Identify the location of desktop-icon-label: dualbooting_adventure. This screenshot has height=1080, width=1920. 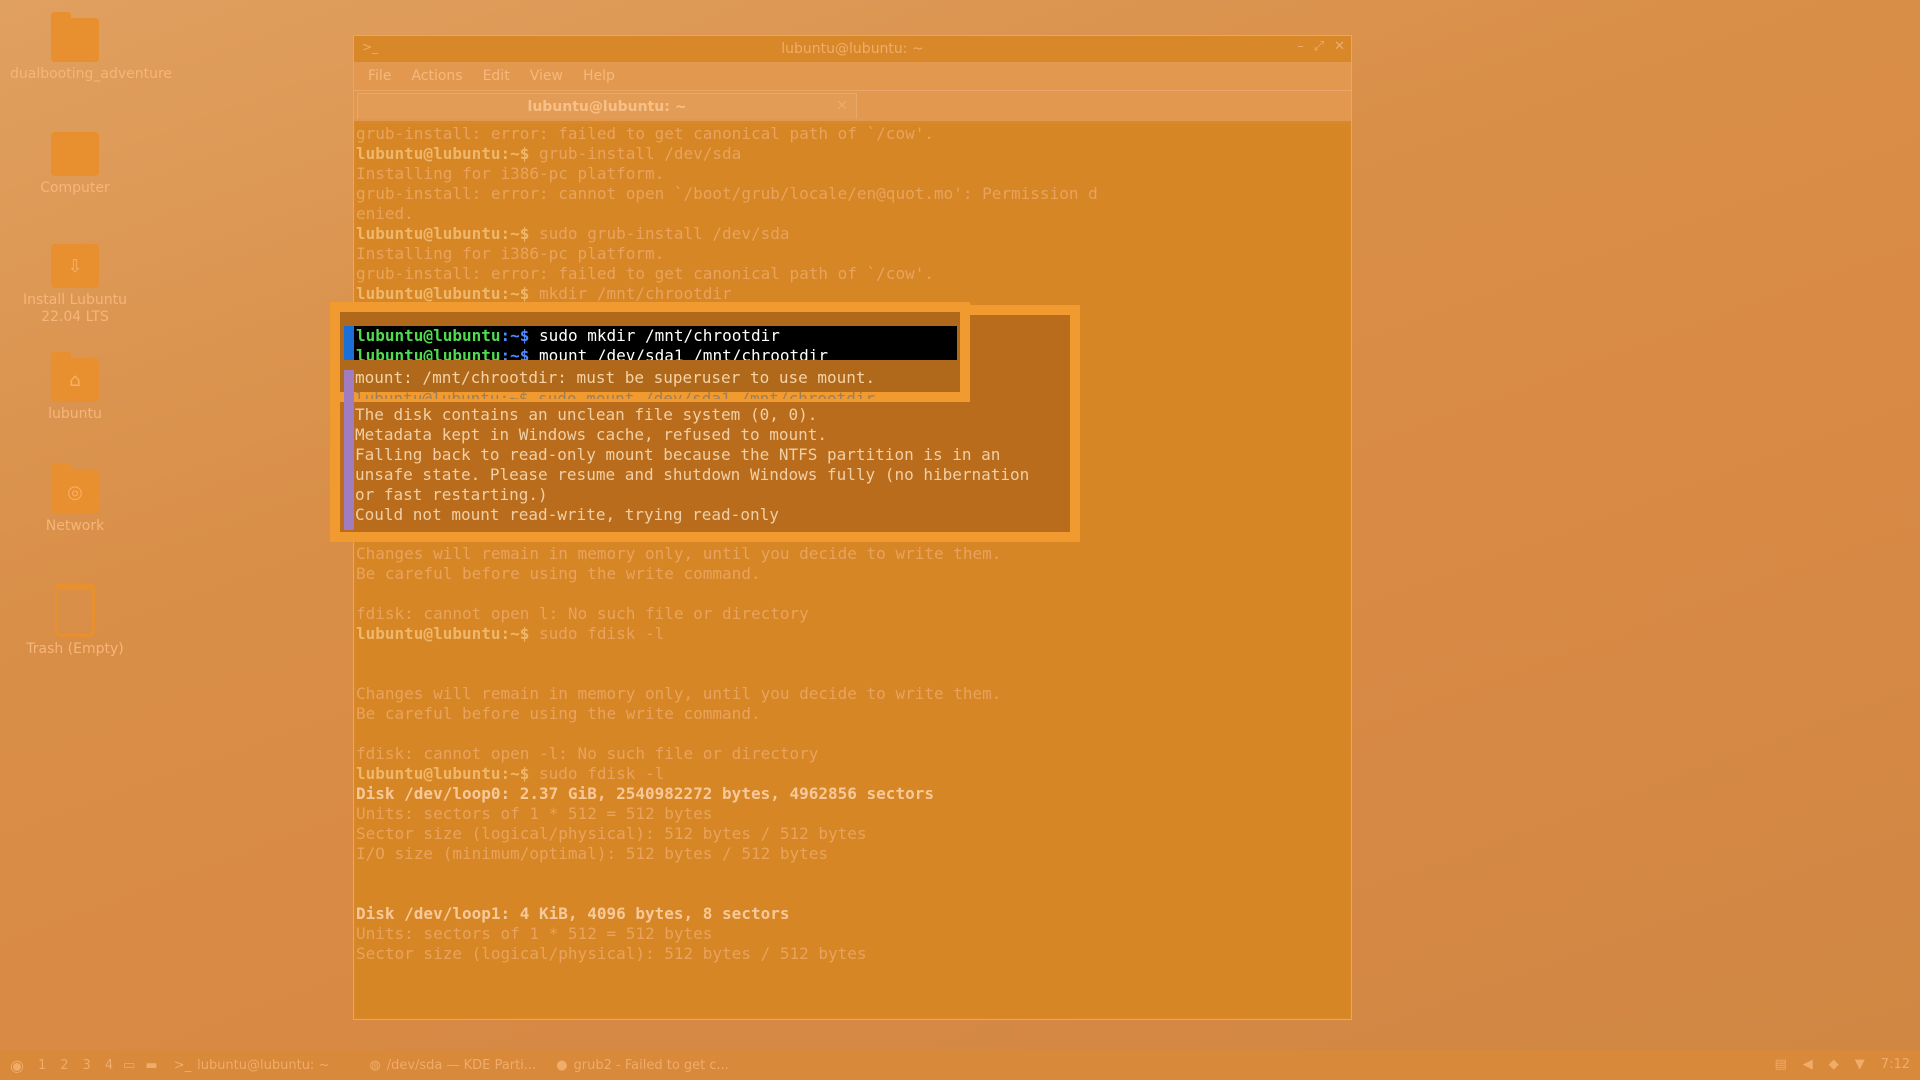
(91, 74).